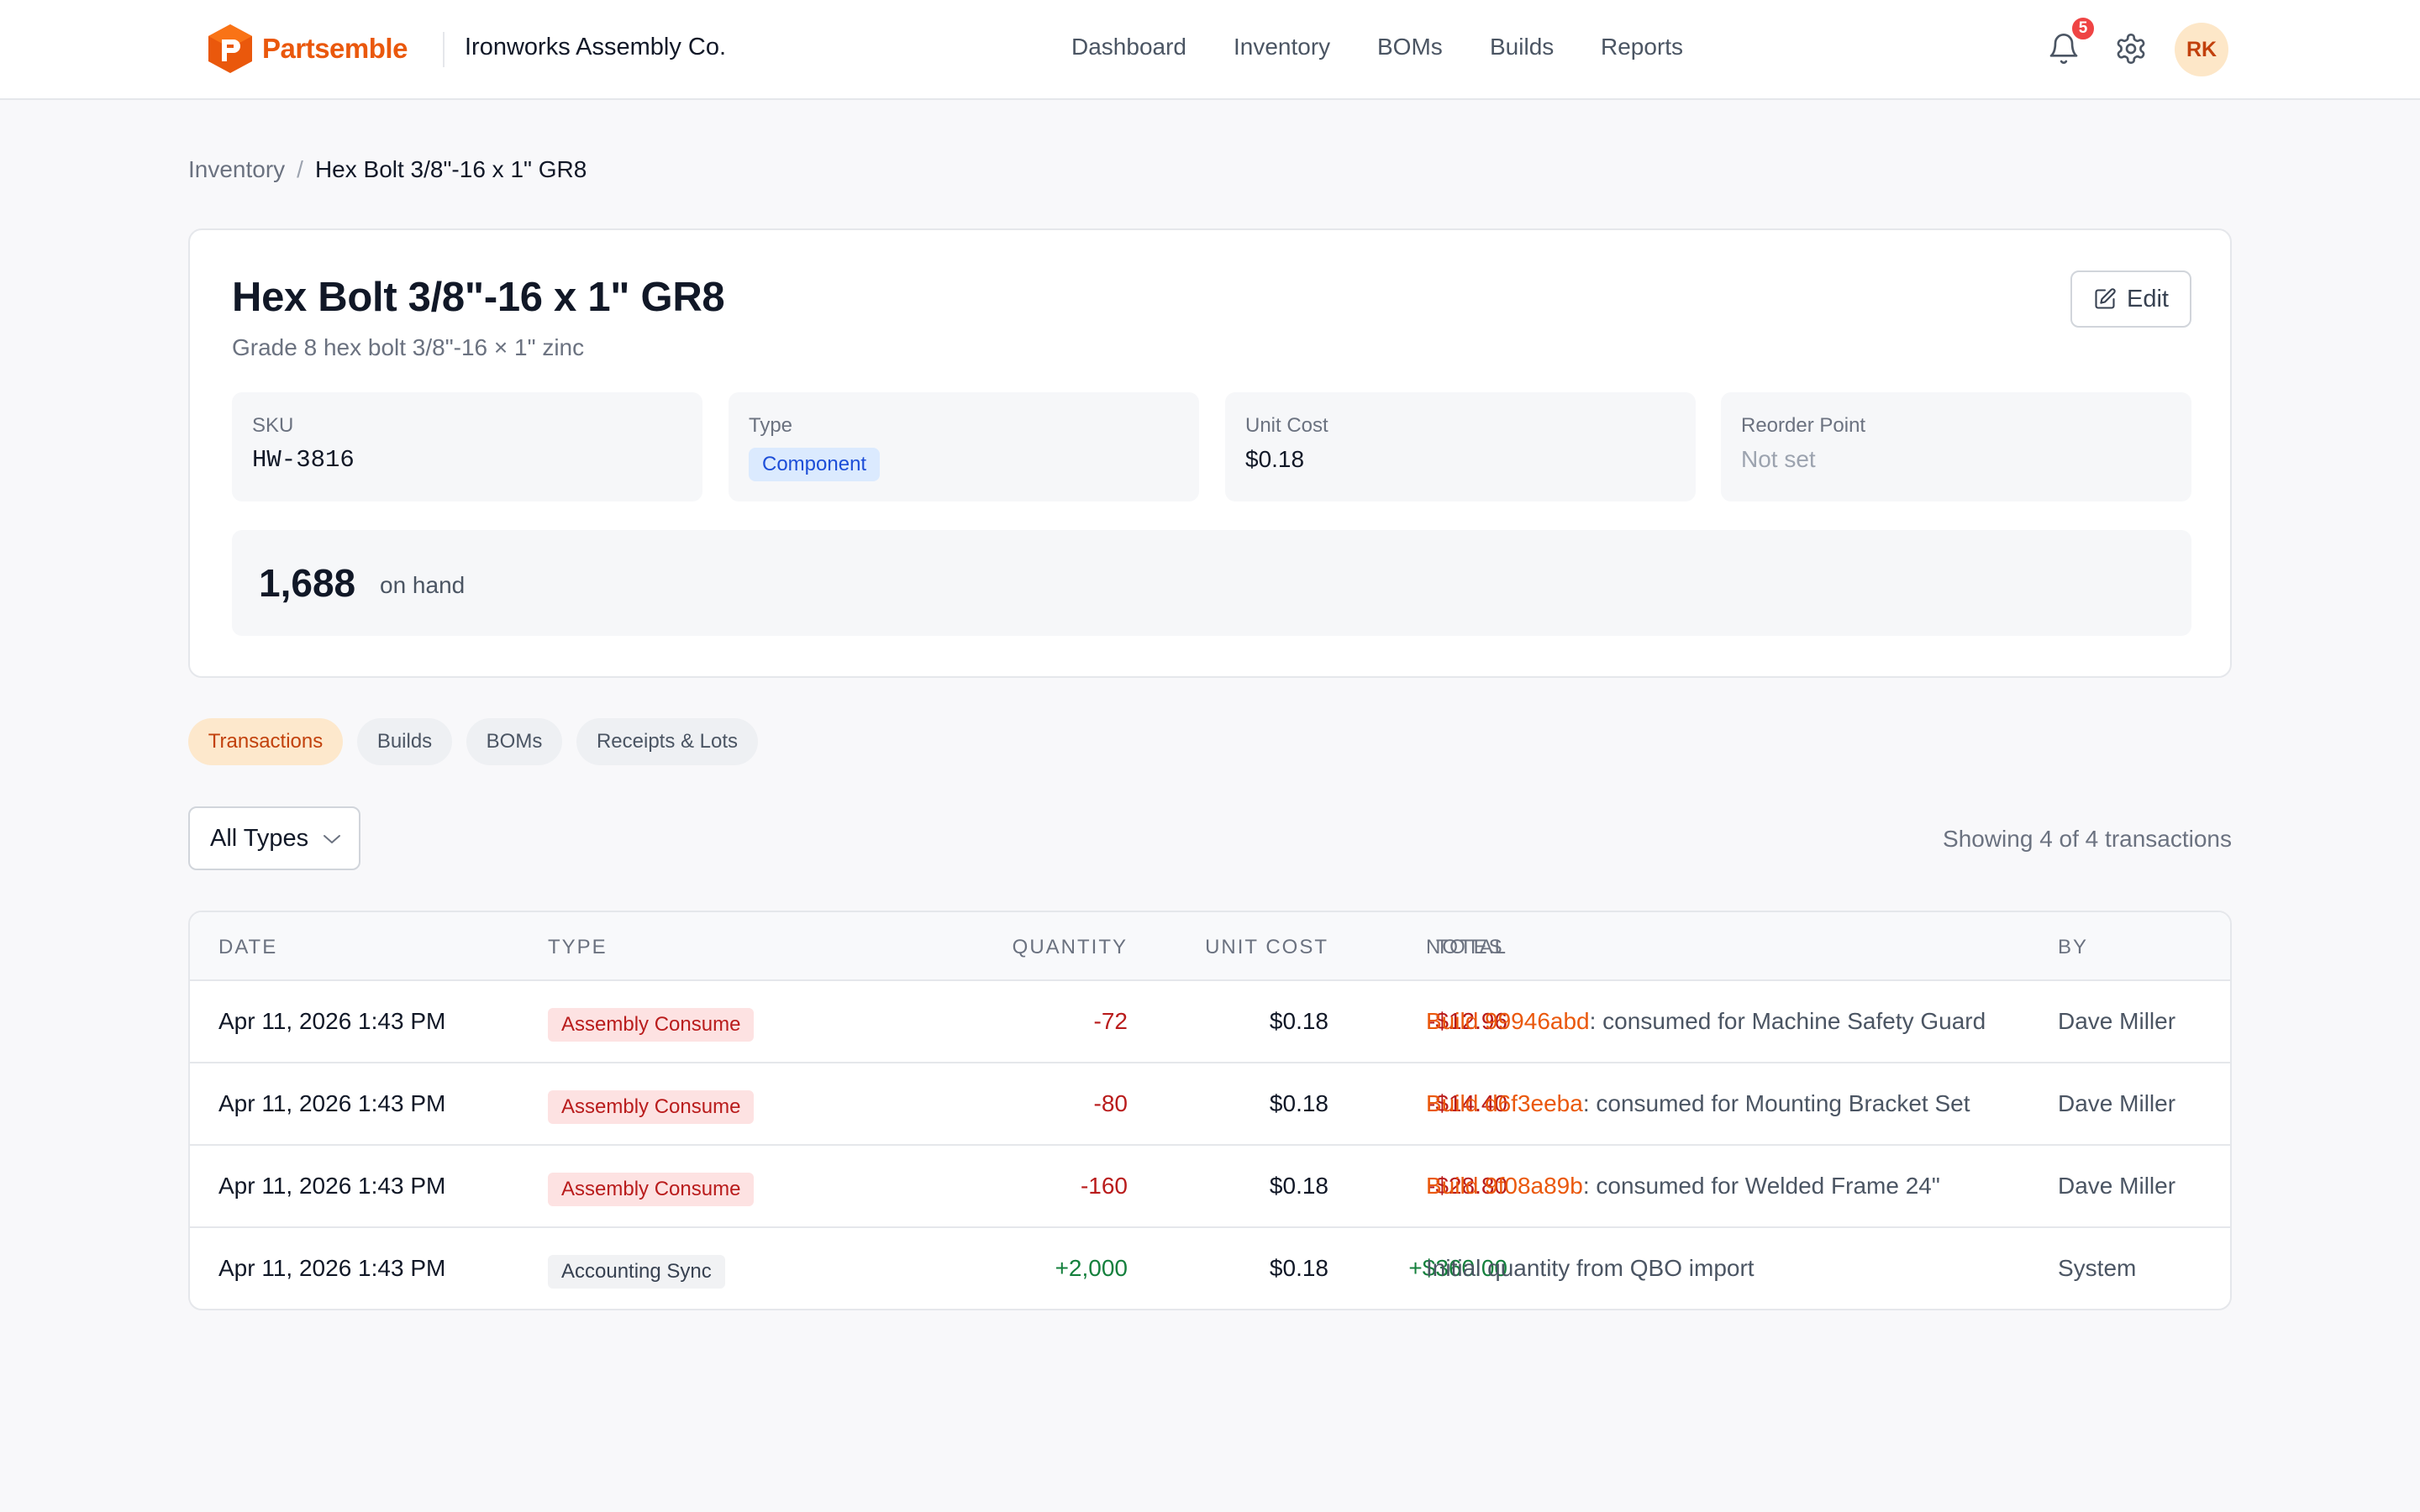  Describe the element at coordinates (964, 446) in the screenshot. I see `type-field: Type Component` at that location.